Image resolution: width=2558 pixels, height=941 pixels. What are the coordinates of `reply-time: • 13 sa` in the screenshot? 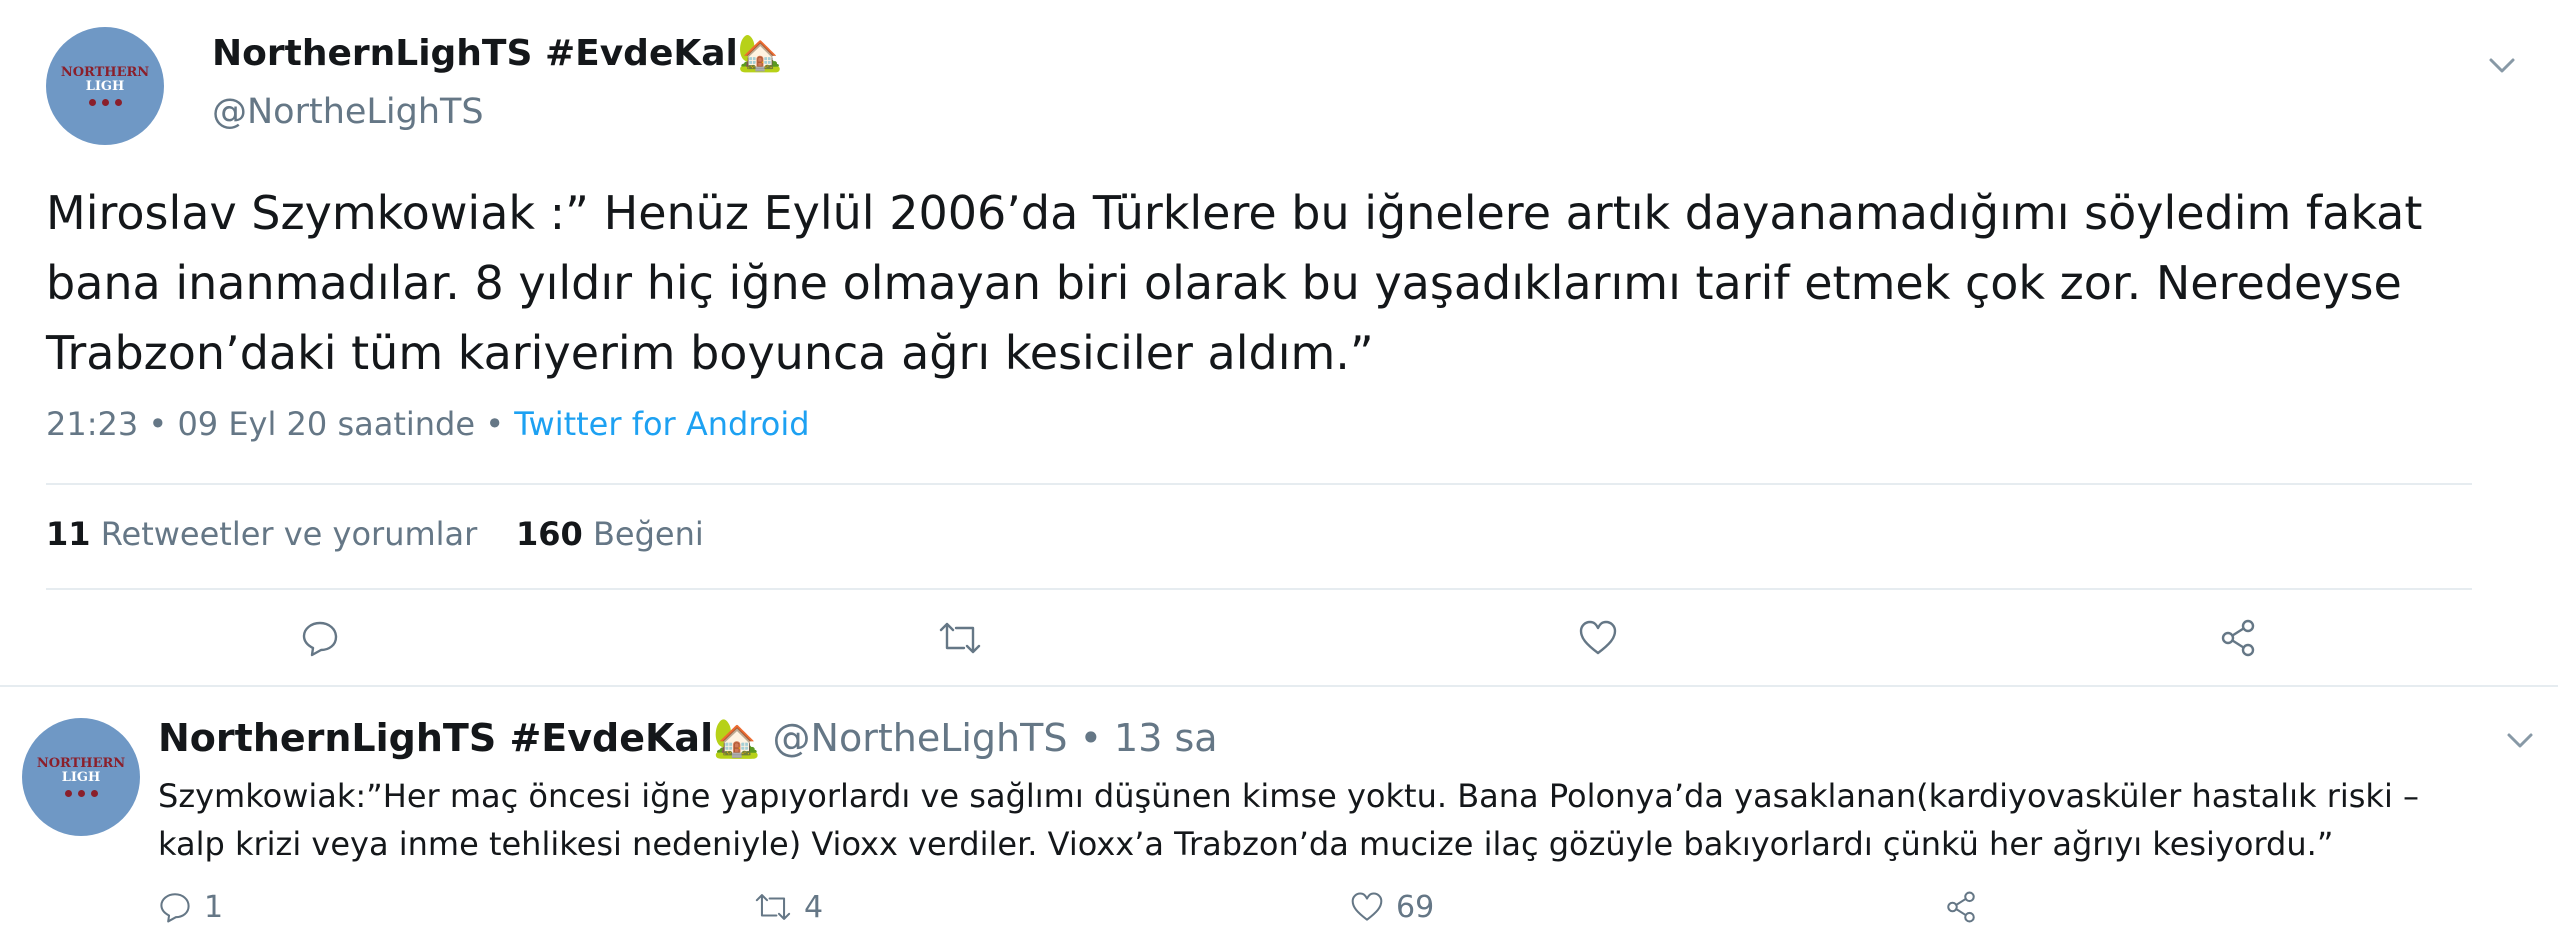 It's located at (1149, 738).